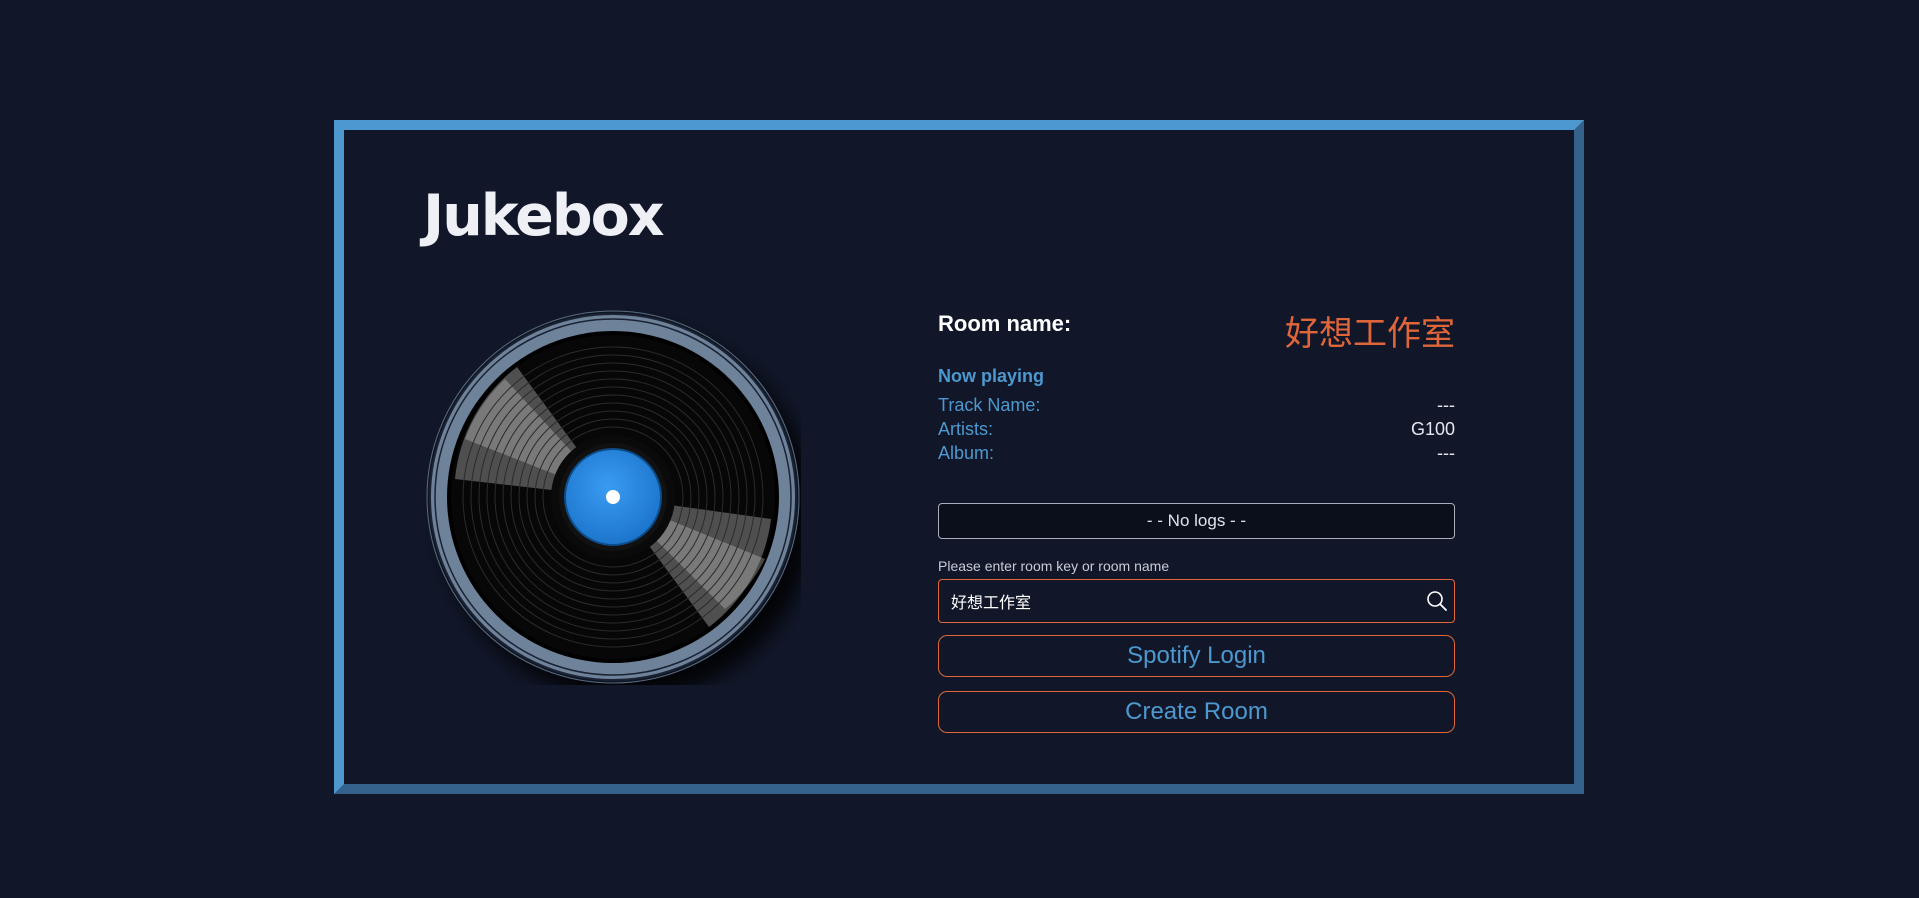 This screenshot has height=898, width=1919. Describe the element at coordinates (1054, 566) in the screenshot. I see `room-search-hint: Please enter room key or room name` at that location.